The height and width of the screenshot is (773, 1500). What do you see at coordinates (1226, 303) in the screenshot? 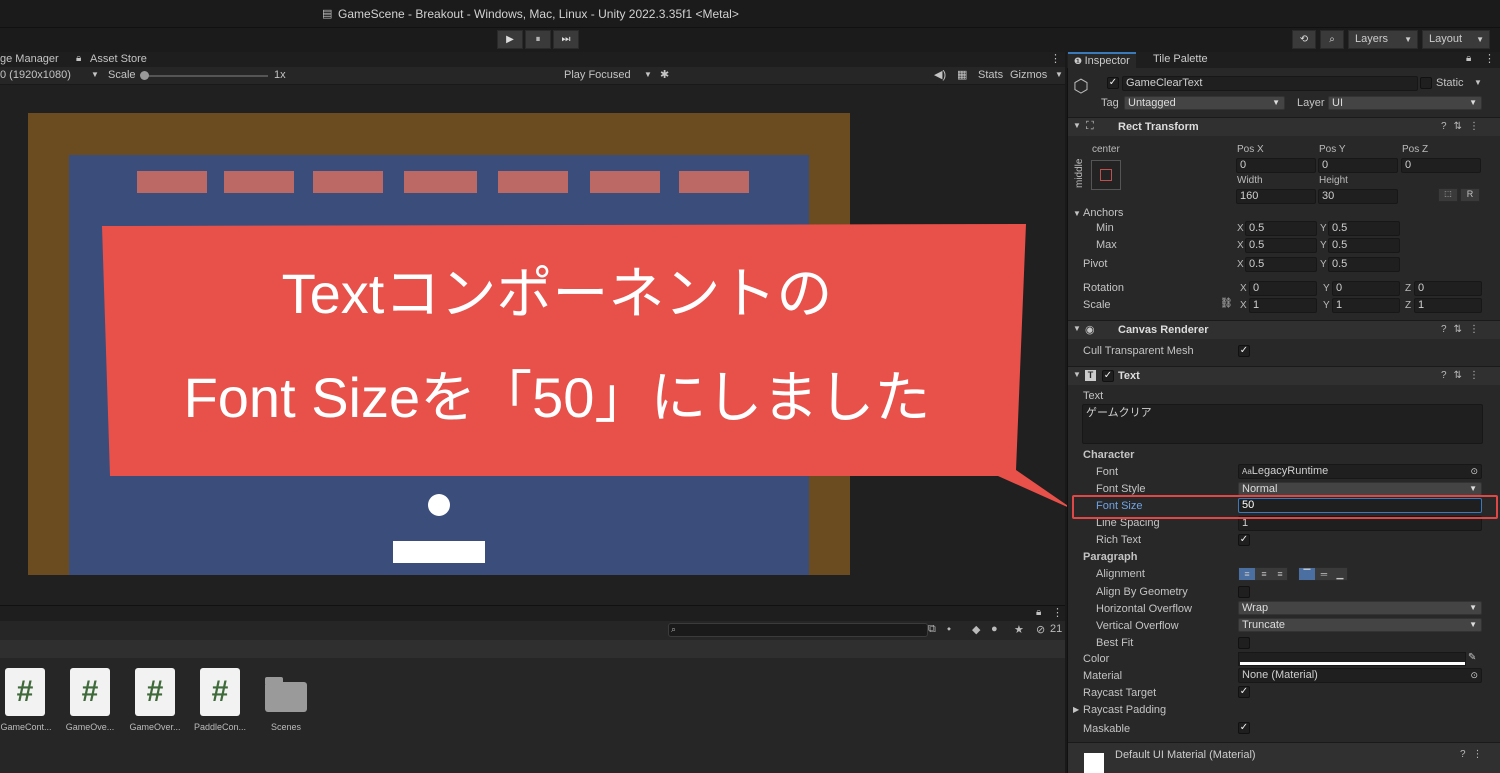
I see `link-icon: ⛓` at bounding box center [1226, 303].